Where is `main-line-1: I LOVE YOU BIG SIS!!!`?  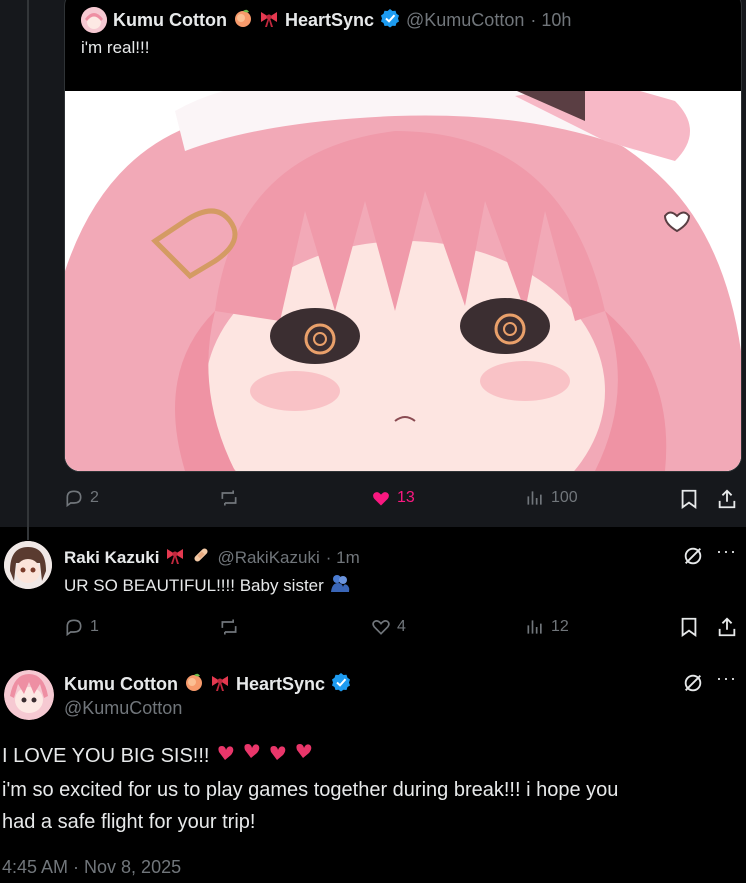 main-line-1: I LOVE YOU BIG SIS!!! is located at coordinates (106, 756).